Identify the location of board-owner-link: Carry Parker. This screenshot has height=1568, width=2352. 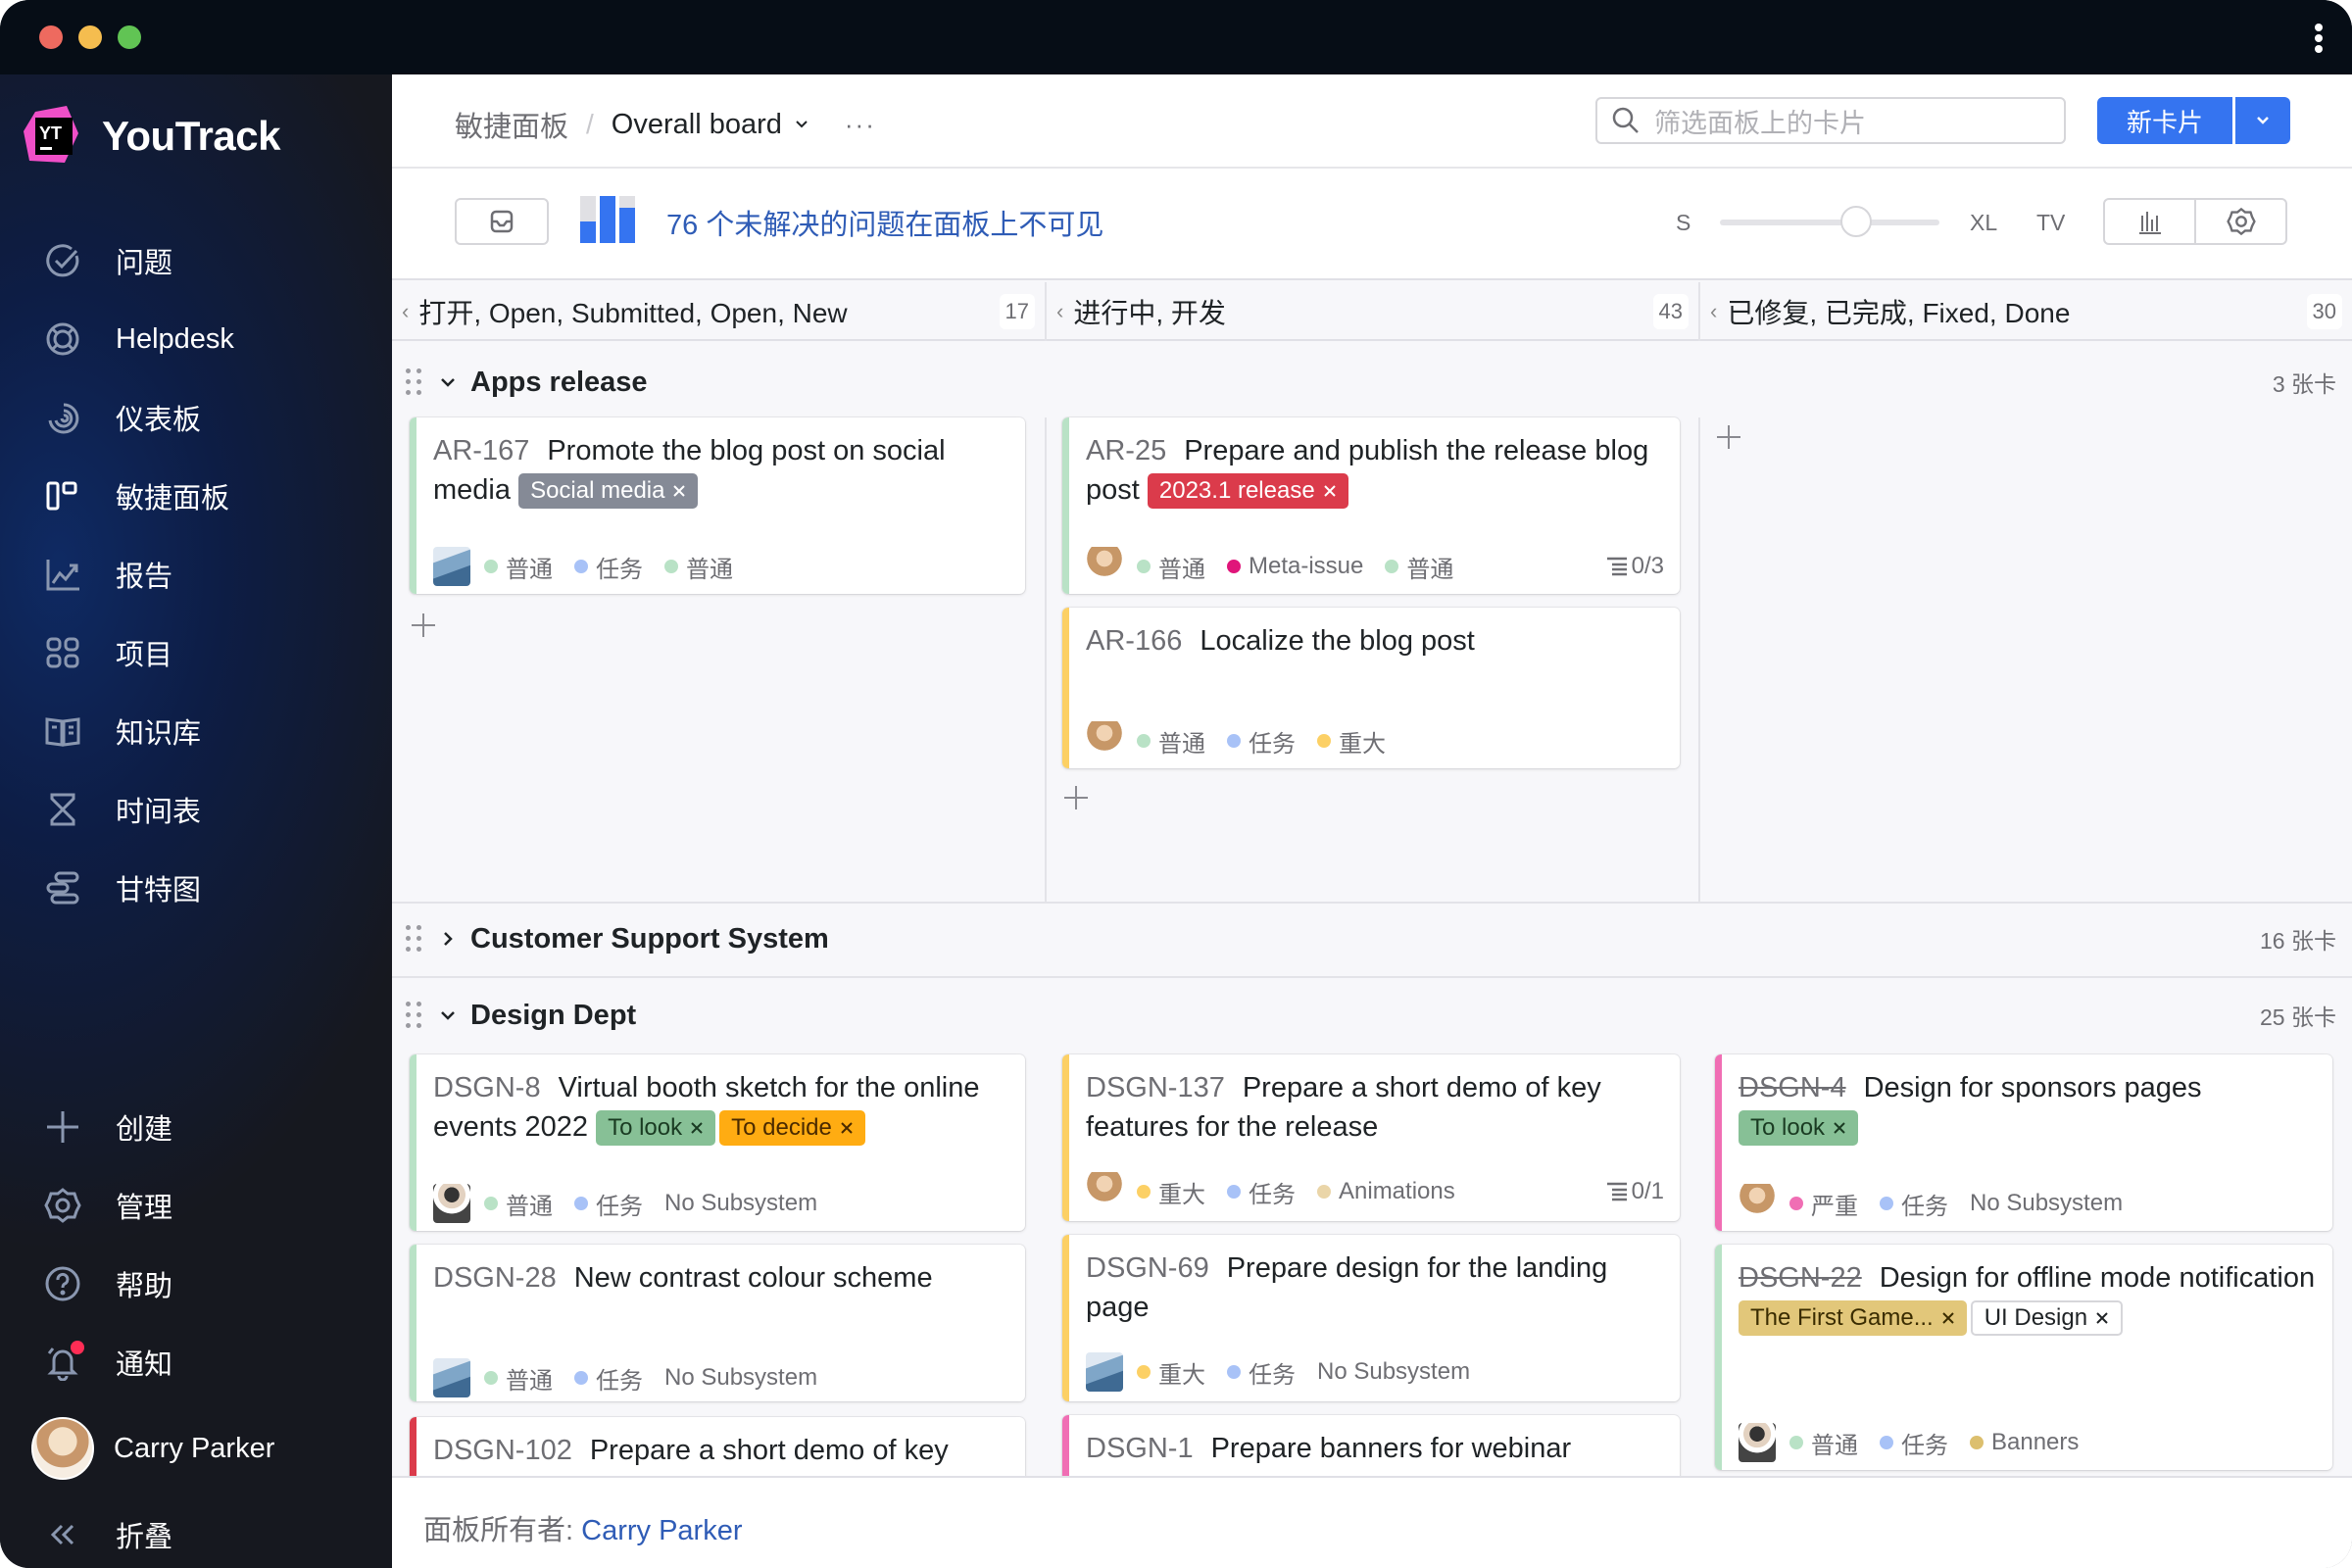
(661, 1530).